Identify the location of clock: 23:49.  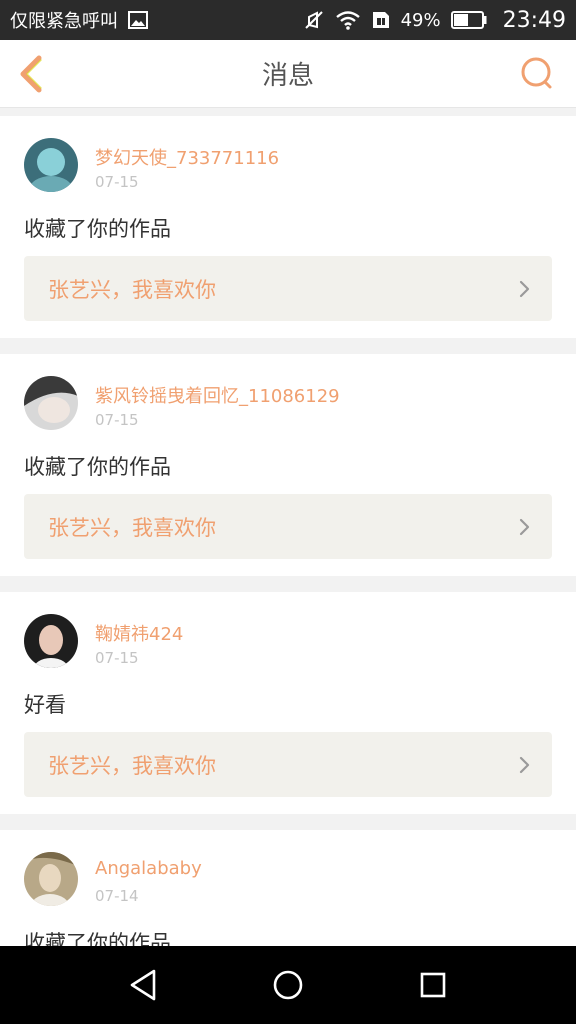
(534, 20).